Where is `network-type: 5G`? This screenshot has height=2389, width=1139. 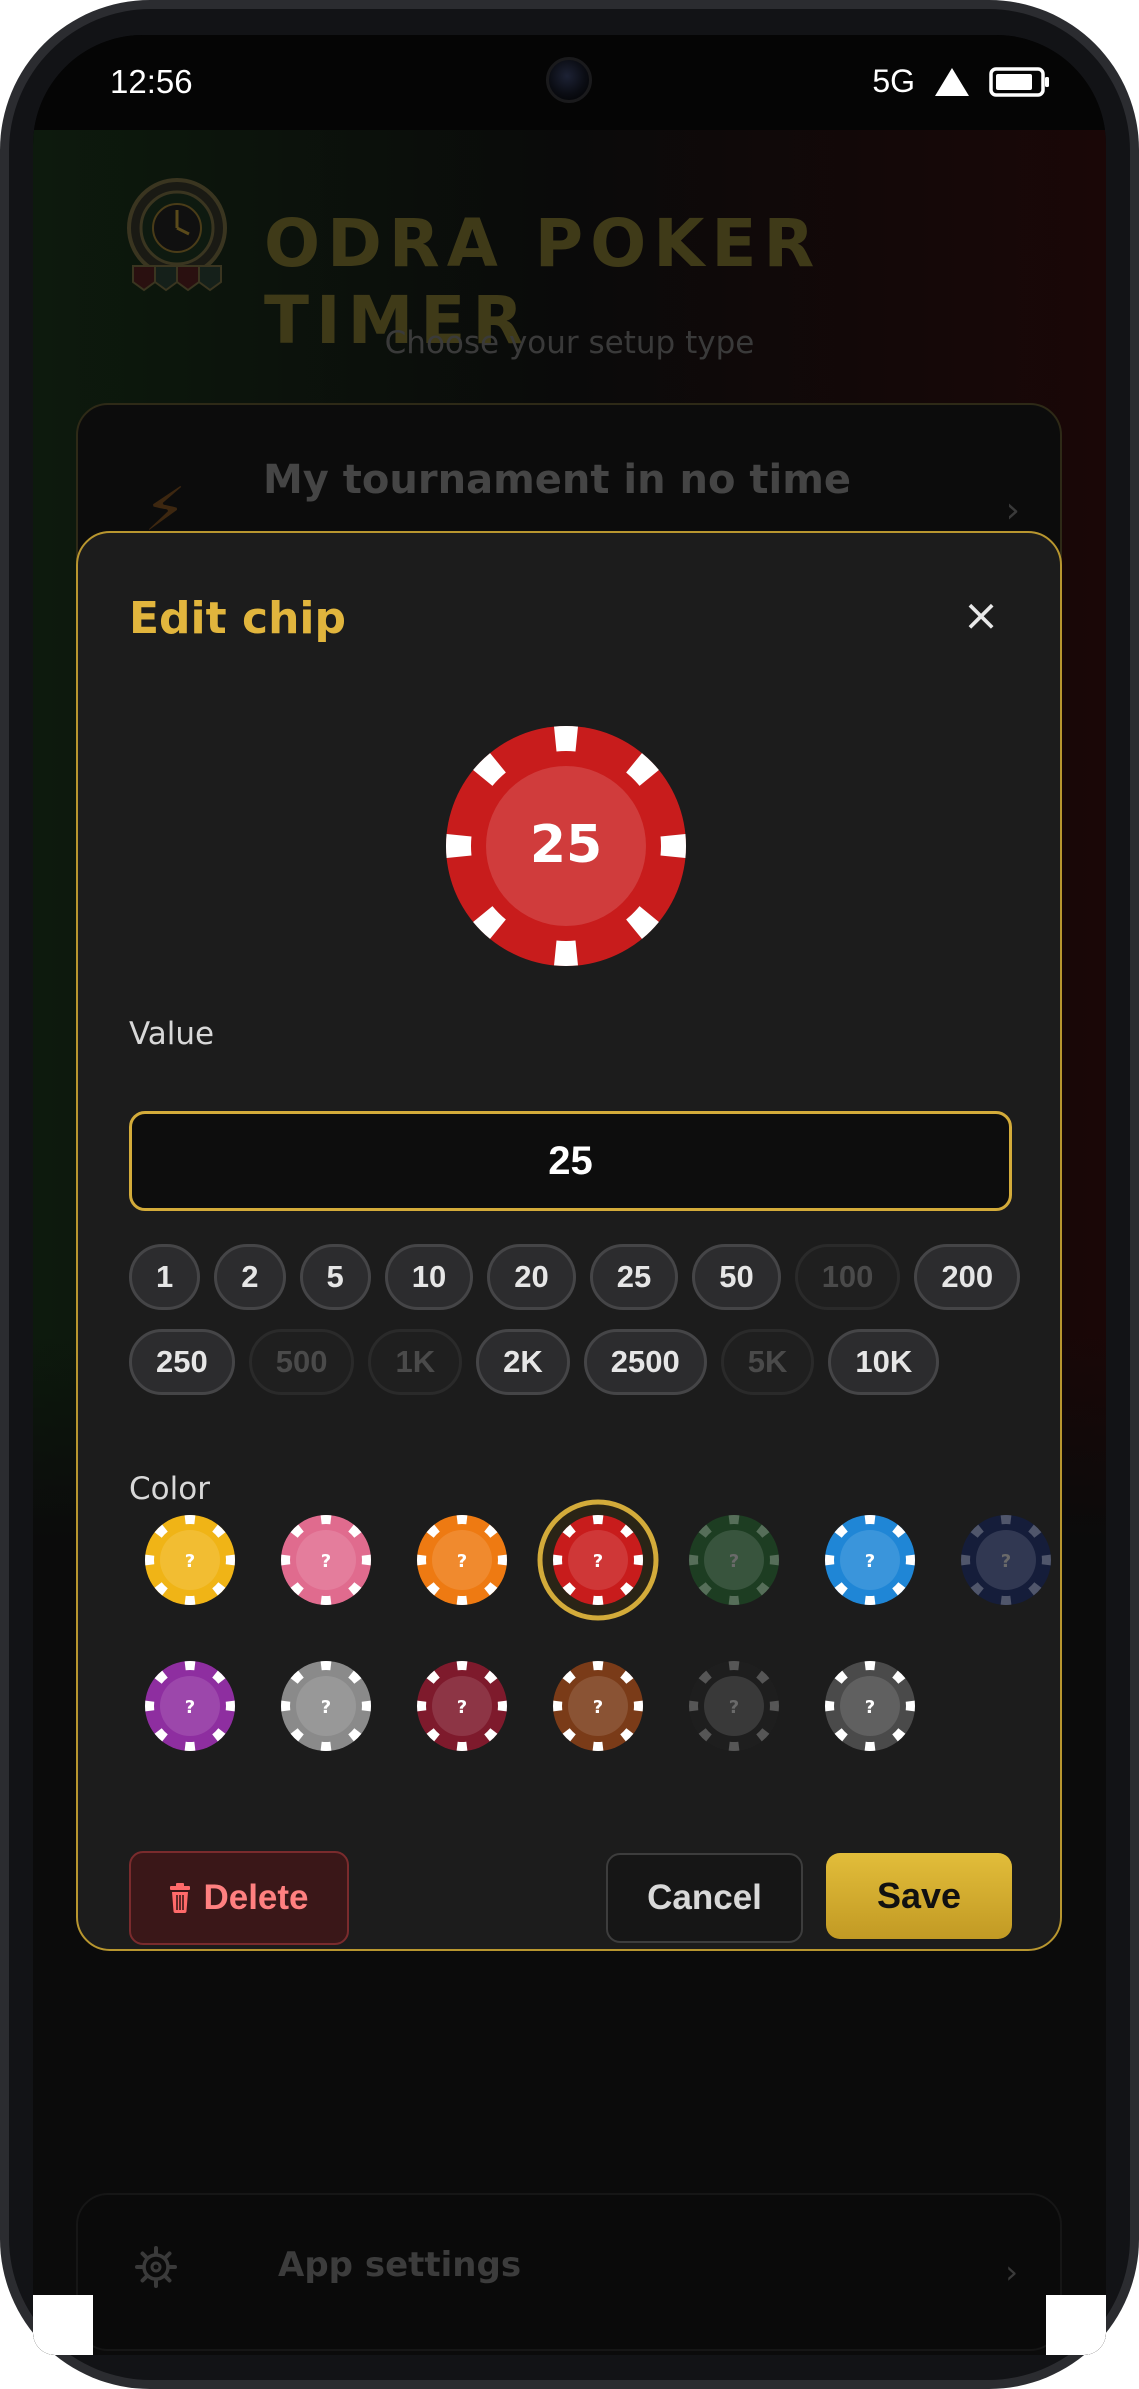
network-type: 5G is located at coordinates (893, 81).